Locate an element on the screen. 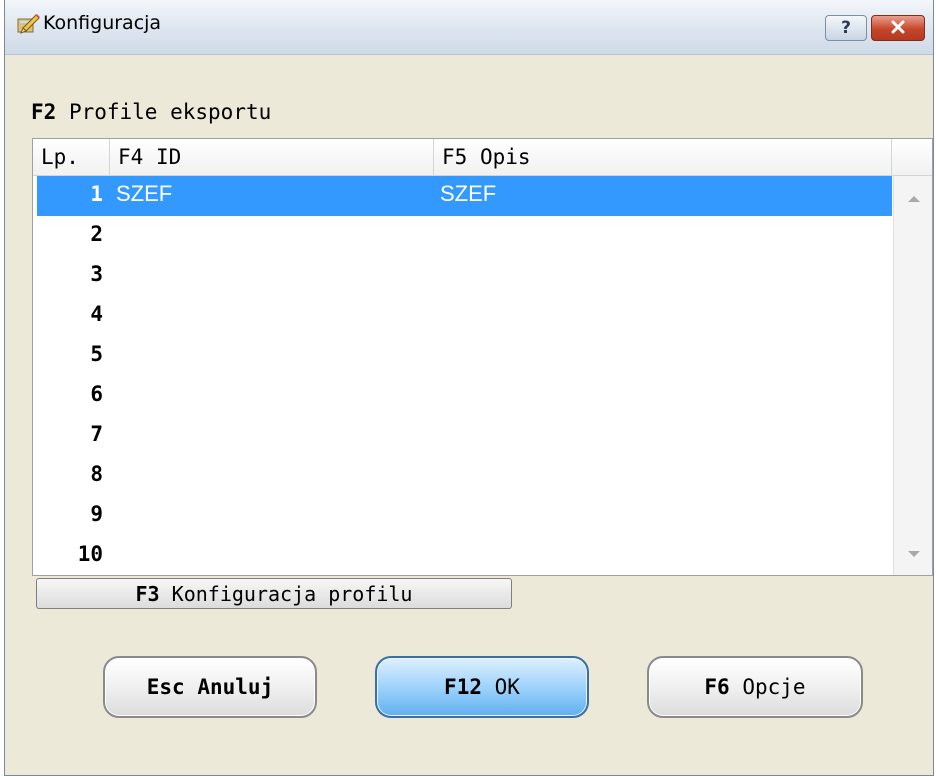  table-row: 5 is located at coordinates (464, 356).